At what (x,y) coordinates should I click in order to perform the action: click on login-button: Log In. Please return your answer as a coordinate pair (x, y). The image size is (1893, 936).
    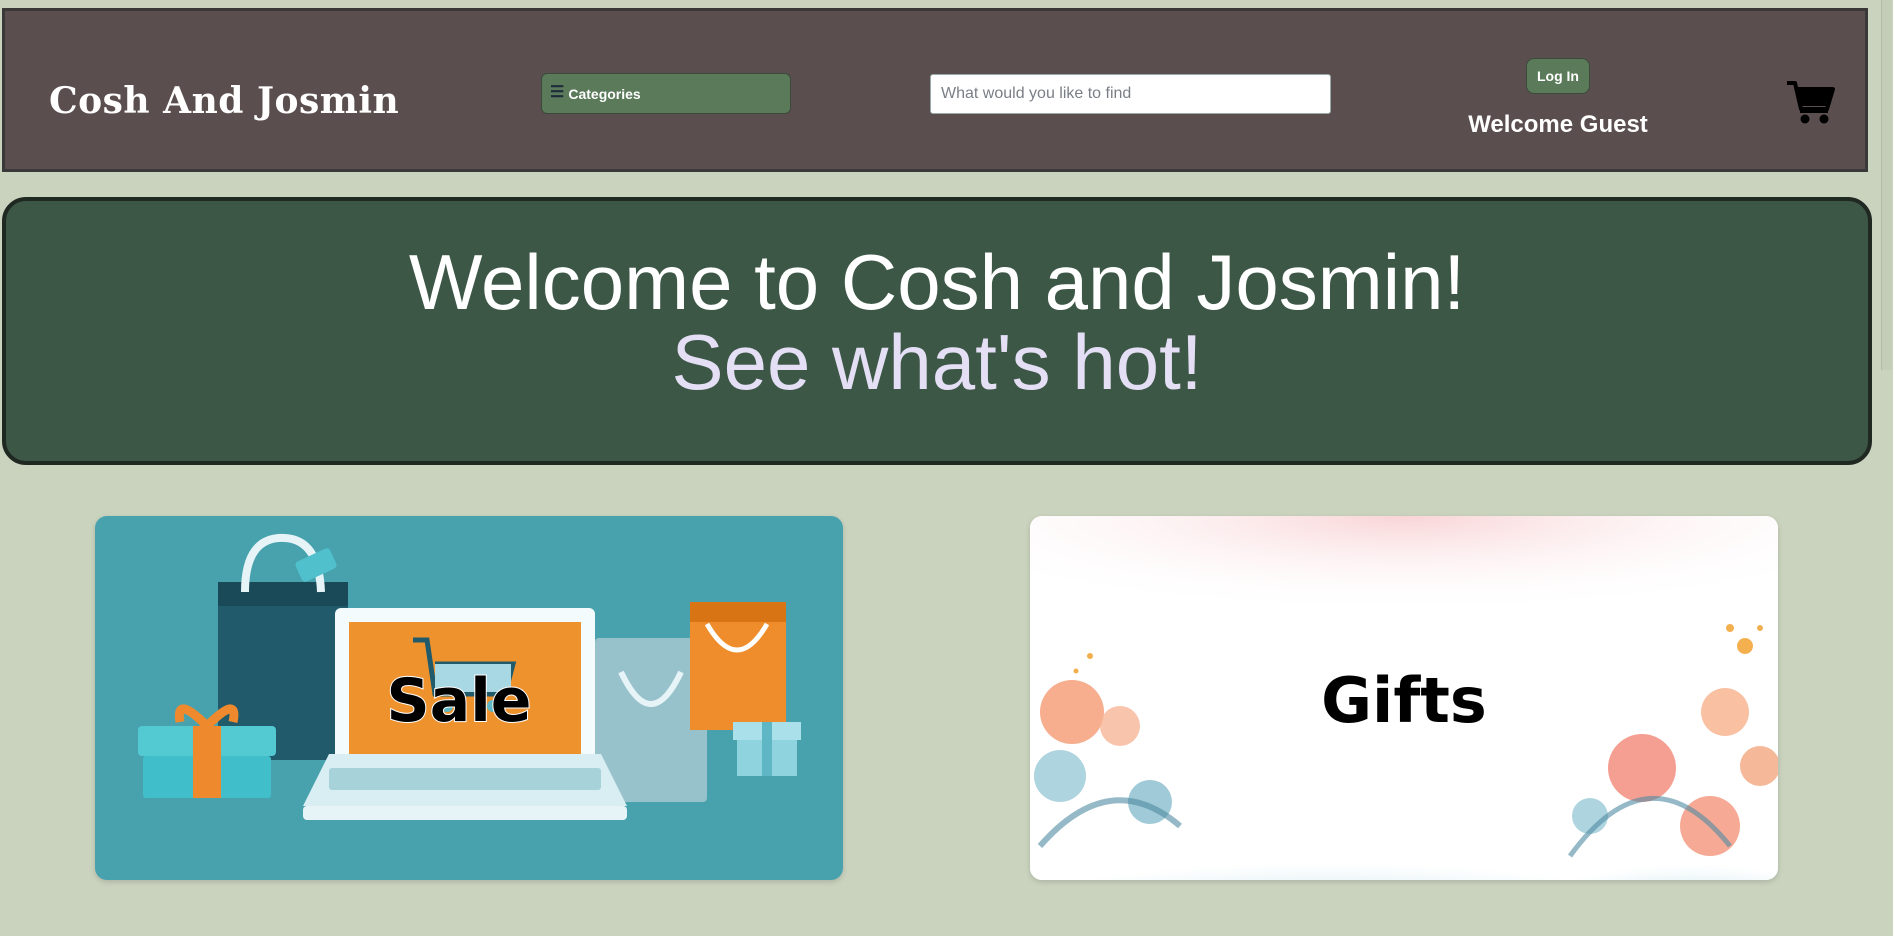
    Looking at the image, I should click on (1558, 76).